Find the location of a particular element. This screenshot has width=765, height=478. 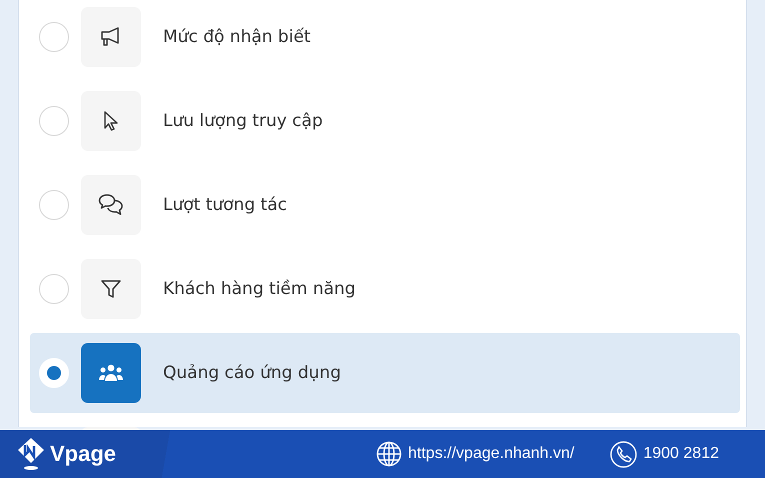

cursor-icon is located at coordinates (111, 121).